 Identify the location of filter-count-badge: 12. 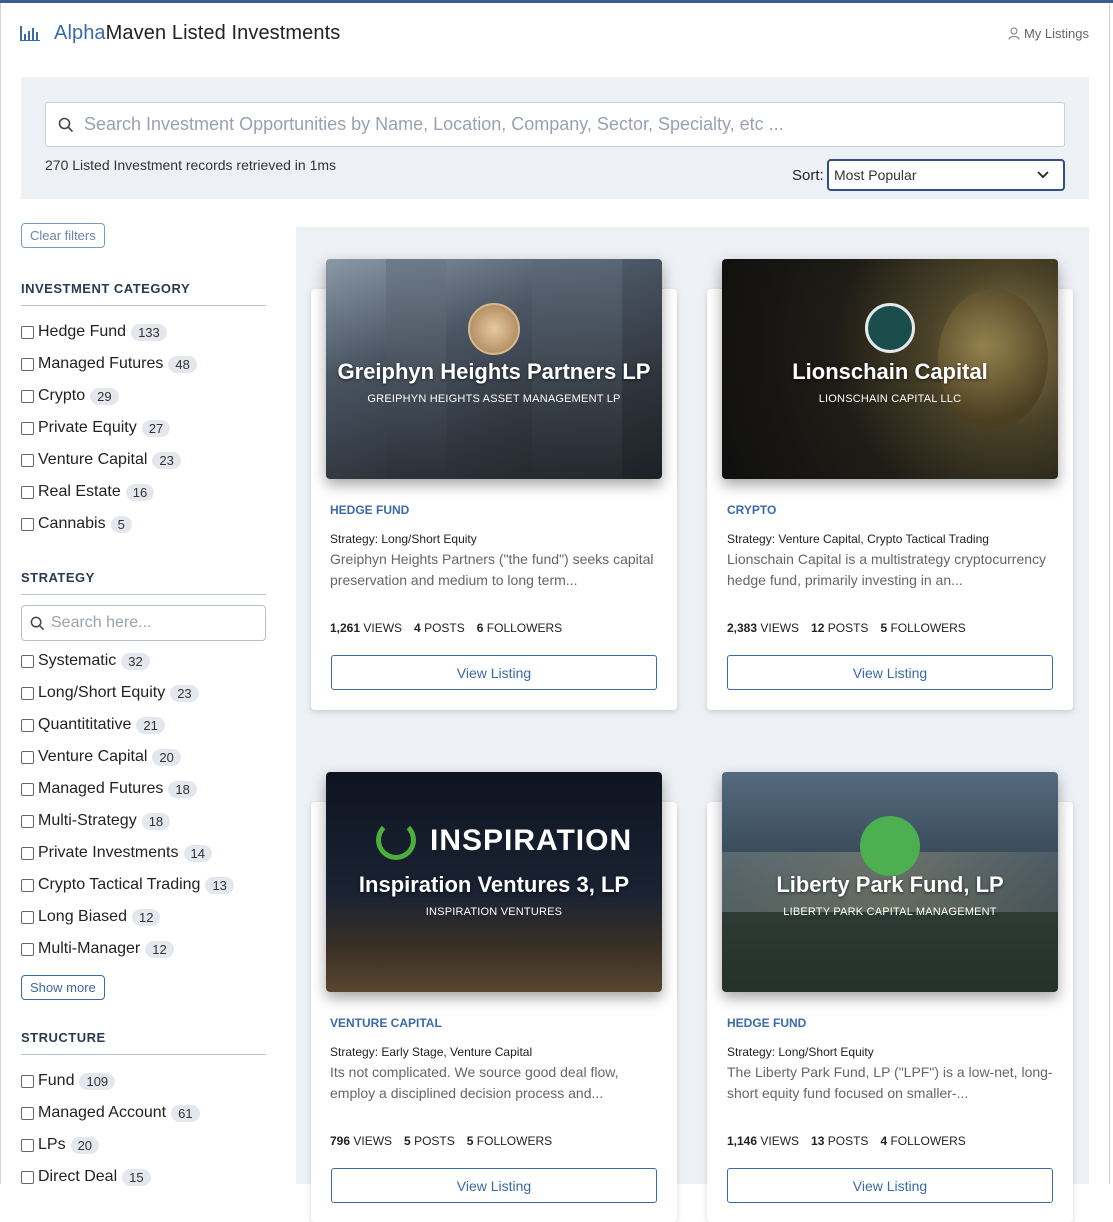
(146, 917).